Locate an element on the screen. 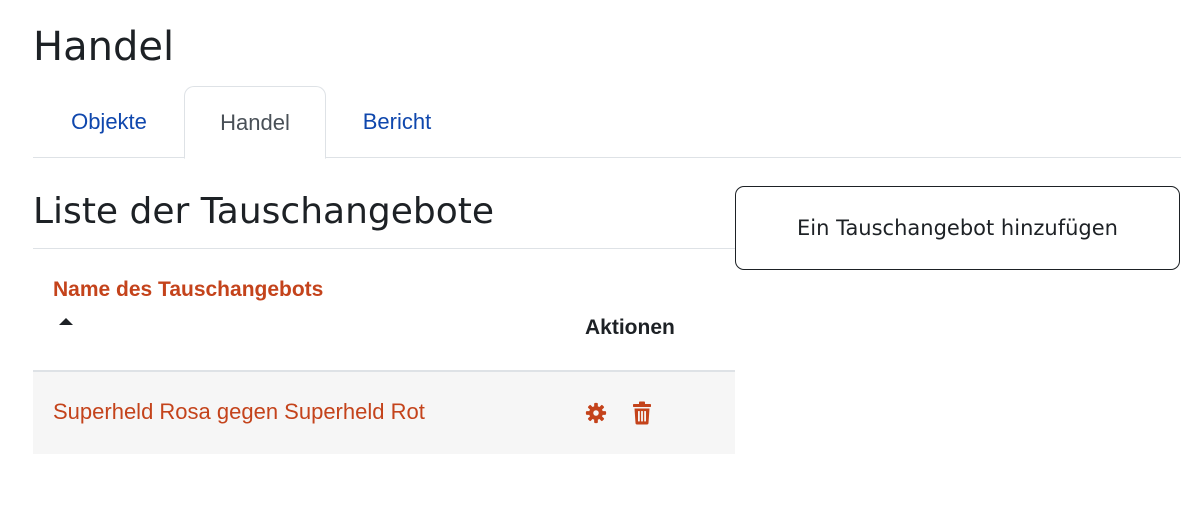 The height and width of the screenshot is (514, 1200). add-trade-offer-button: Ein Tauschangebot hinzufügen is located at coordinates (957, 228).